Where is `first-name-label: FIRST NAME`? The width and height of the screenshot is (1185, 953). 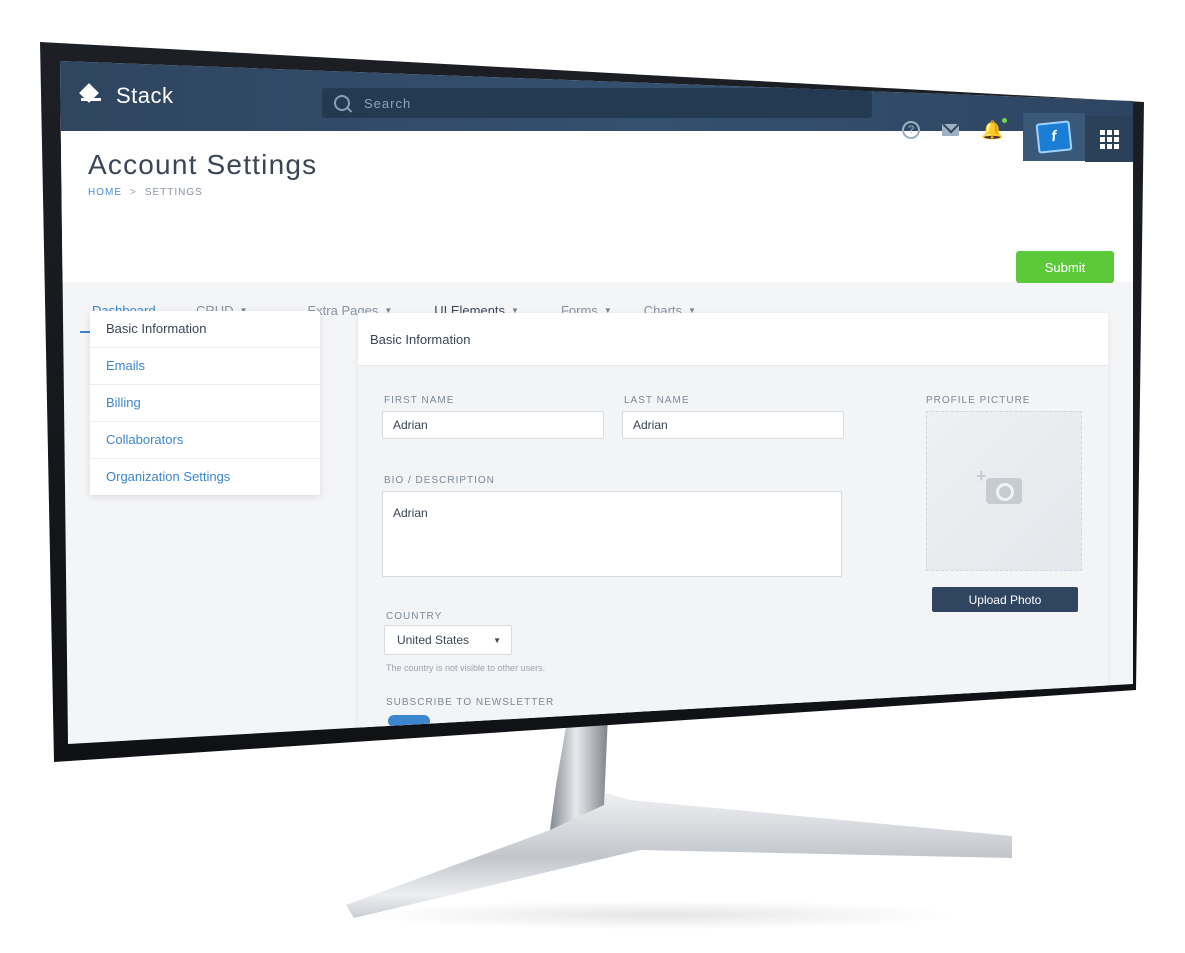 first-name-label: FIRST NAME is located at coordinates (419, 400).